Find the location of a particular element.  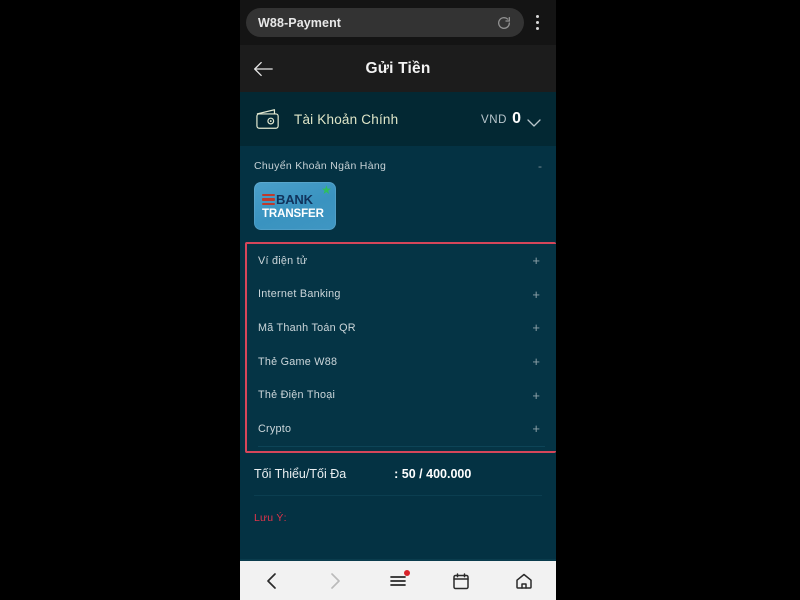

wallet-account-name: Tài Khoản Chính is located at coordinates (346, 119).